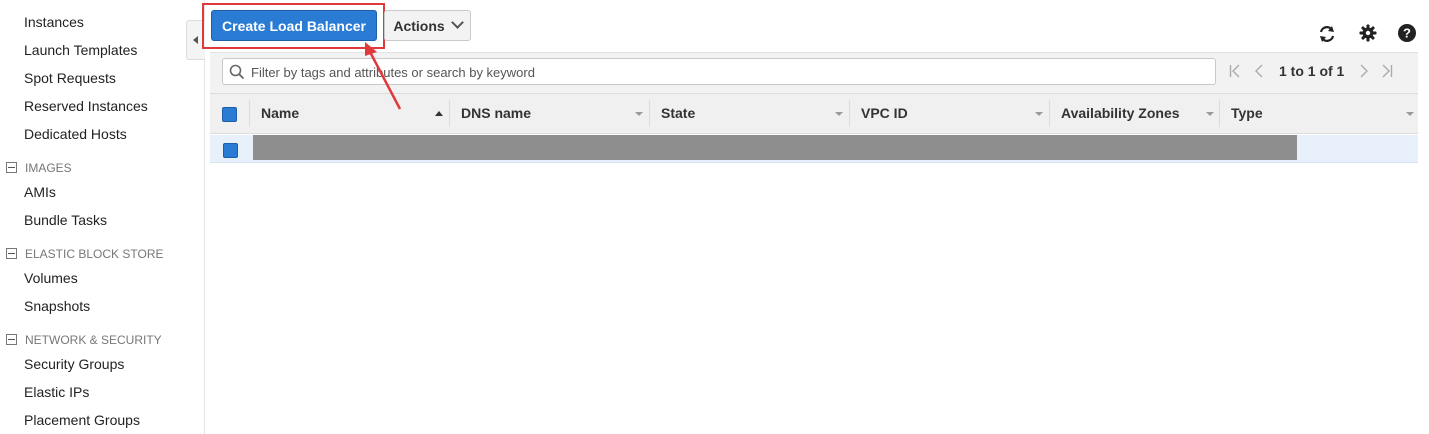 This screenshot has height=434, width=1429. I want to click on sidebar-section-network-security: NETWORK & SECURITY, so click(84, 340).